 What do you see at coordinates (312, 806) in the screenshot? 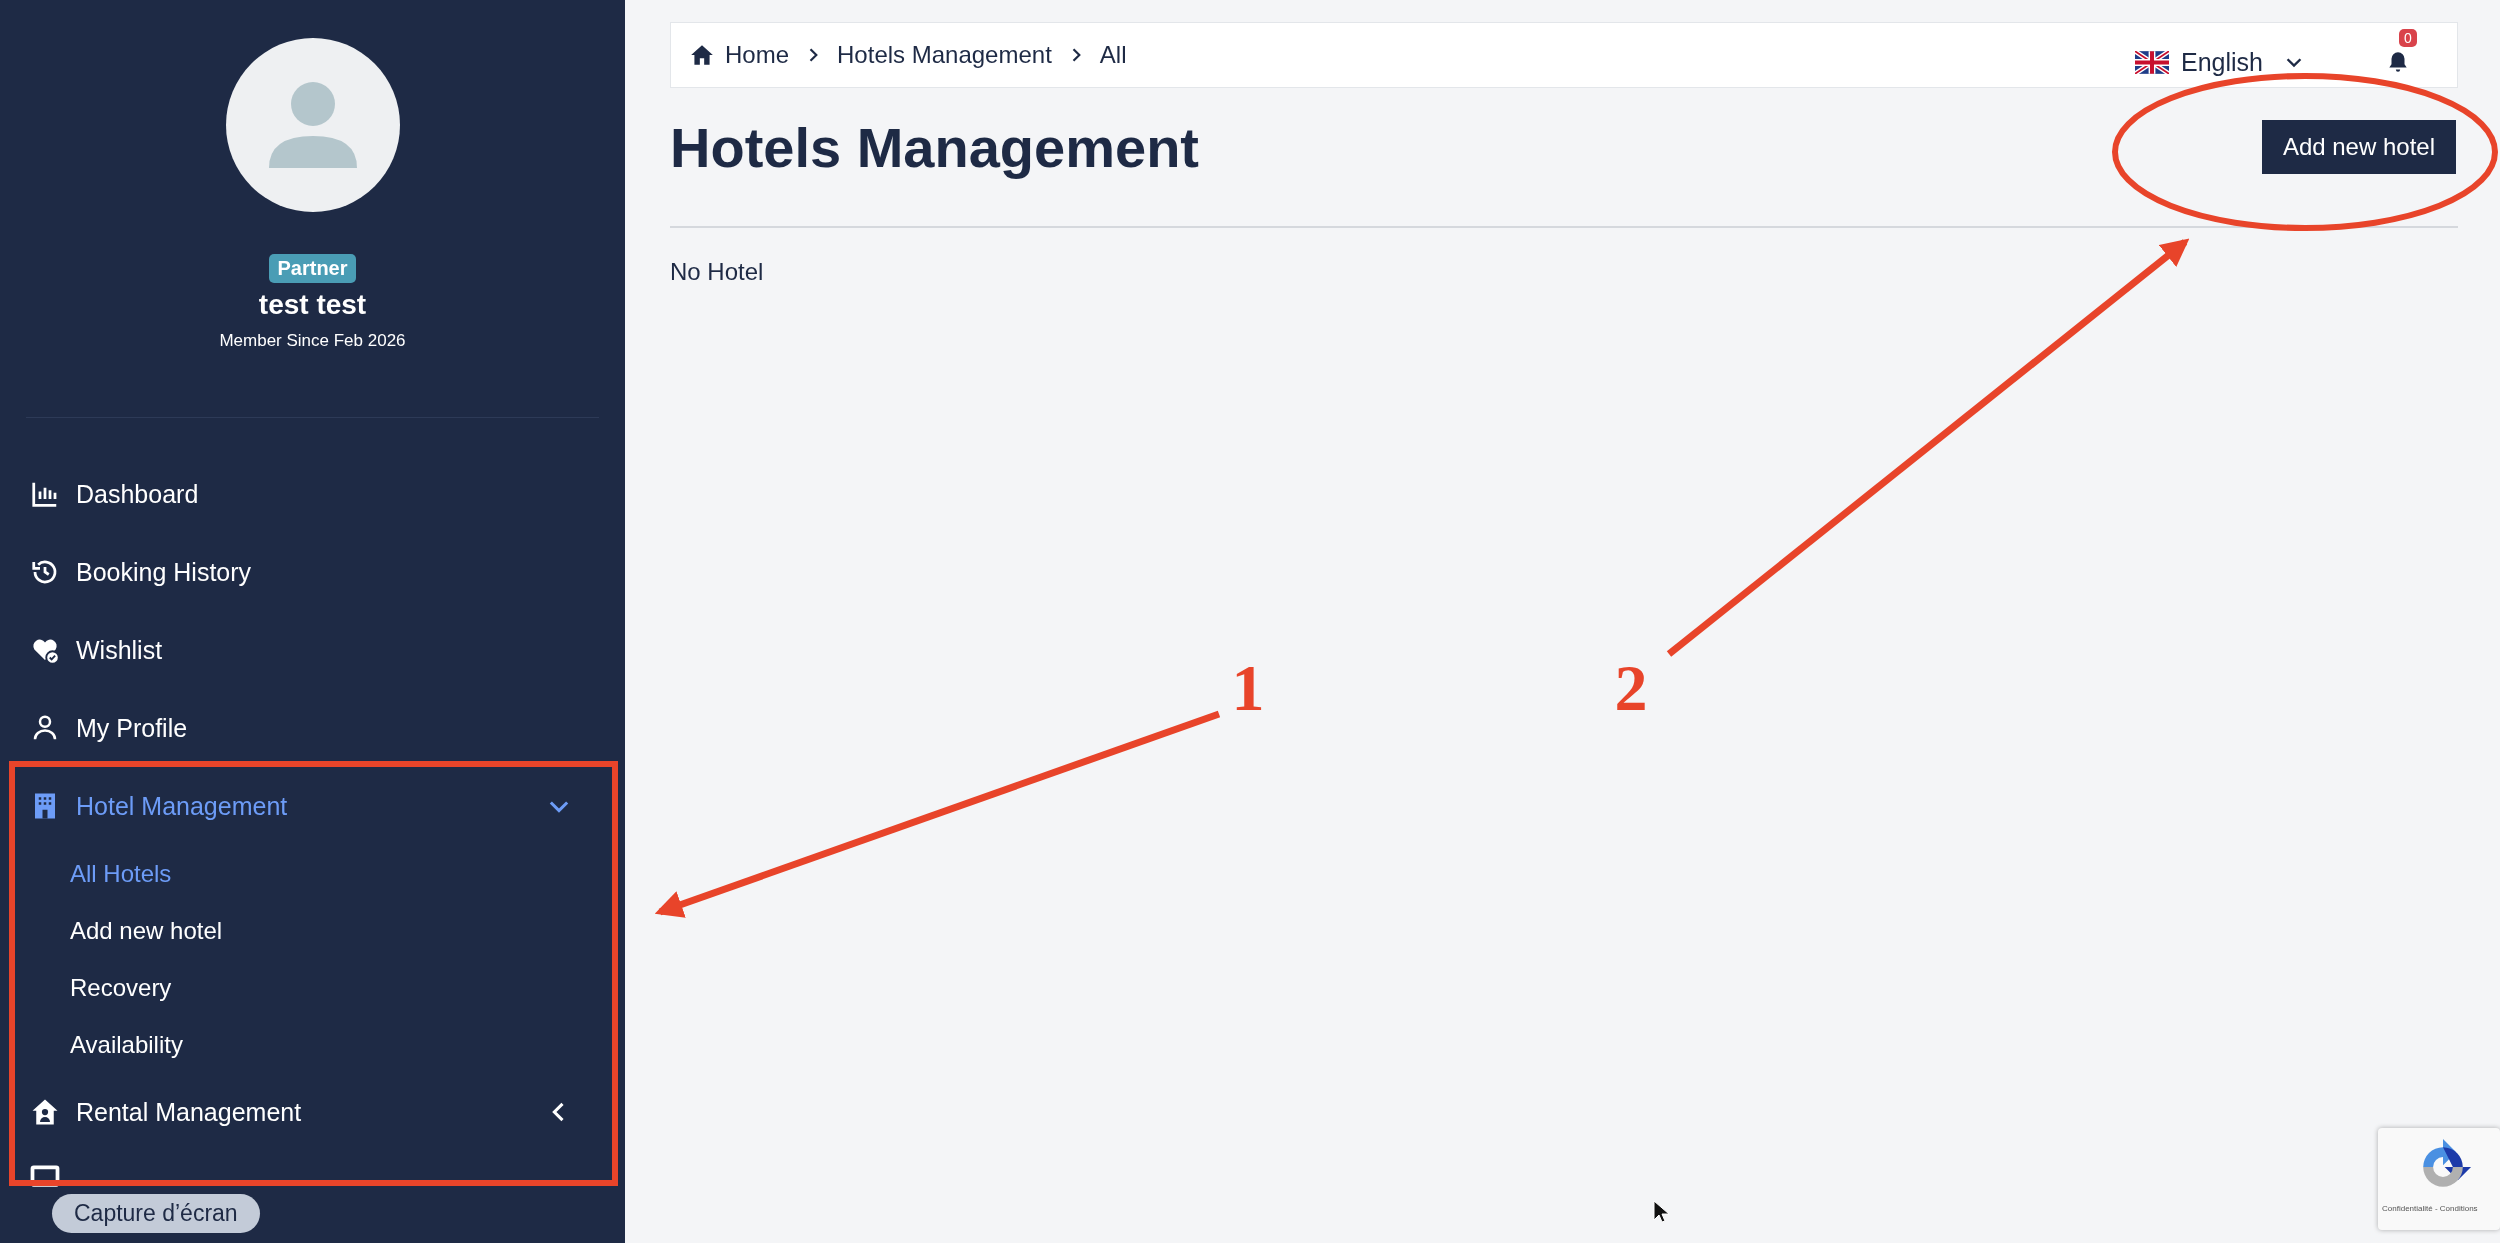
I see `menu-item: Hotel Management` at bounding box center [312, 806].